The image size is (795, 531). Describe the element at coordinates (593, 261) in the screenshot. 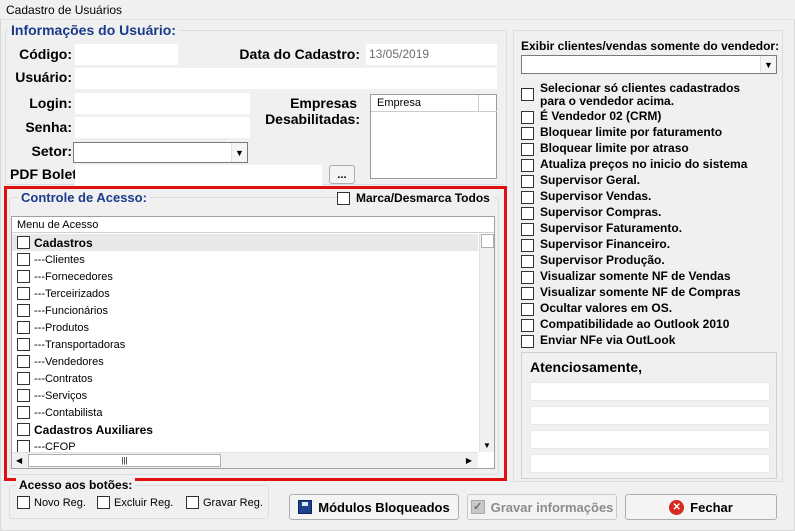

I see `option-row: Supervisor Produção.` at that location.